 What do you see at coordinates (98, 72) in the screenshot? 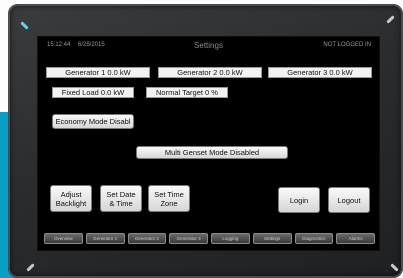
I see `generator-1-readout: Generator 1 0.0 kW` at bounding box center [98, 72].